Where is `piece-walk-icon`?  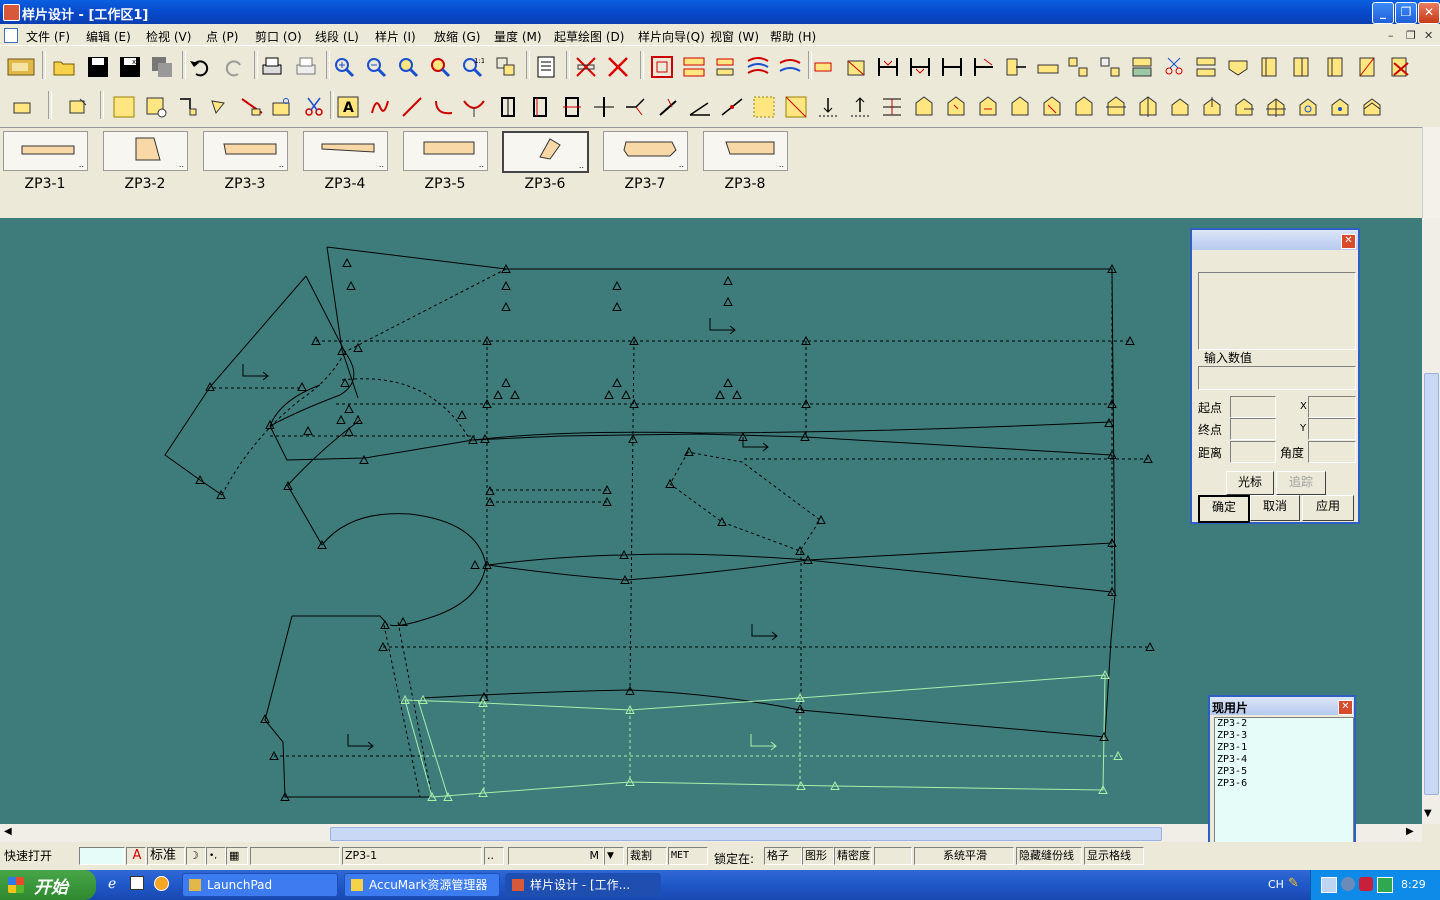 piece-walk-icon is located at coordinates (790, 67).